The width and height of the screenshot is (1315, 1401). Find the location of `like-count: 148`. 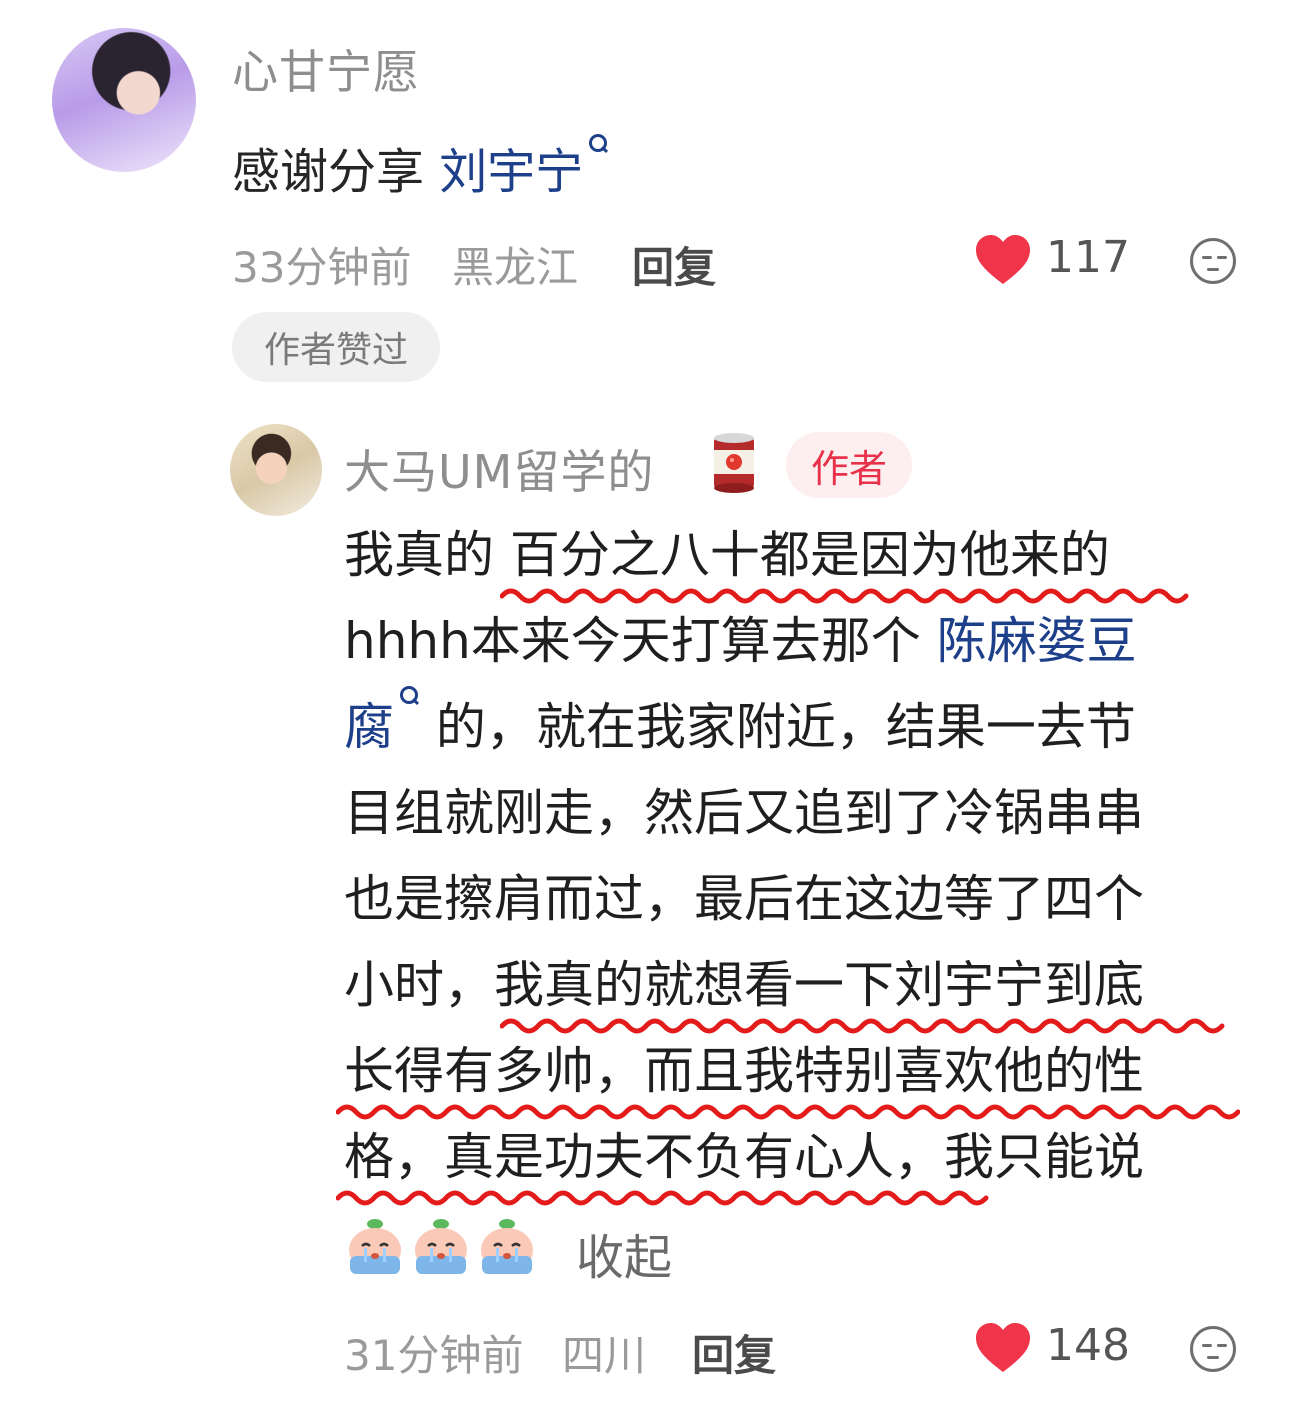

like-count: 148 is located at coordinates (1088, 1345).